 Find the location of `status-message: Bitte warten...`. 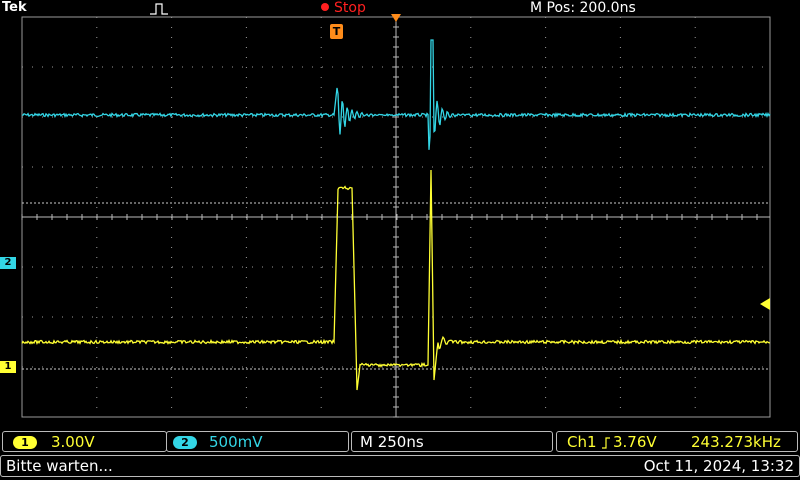

status-message: Bitte warten... is located at coordinates (59, 466).